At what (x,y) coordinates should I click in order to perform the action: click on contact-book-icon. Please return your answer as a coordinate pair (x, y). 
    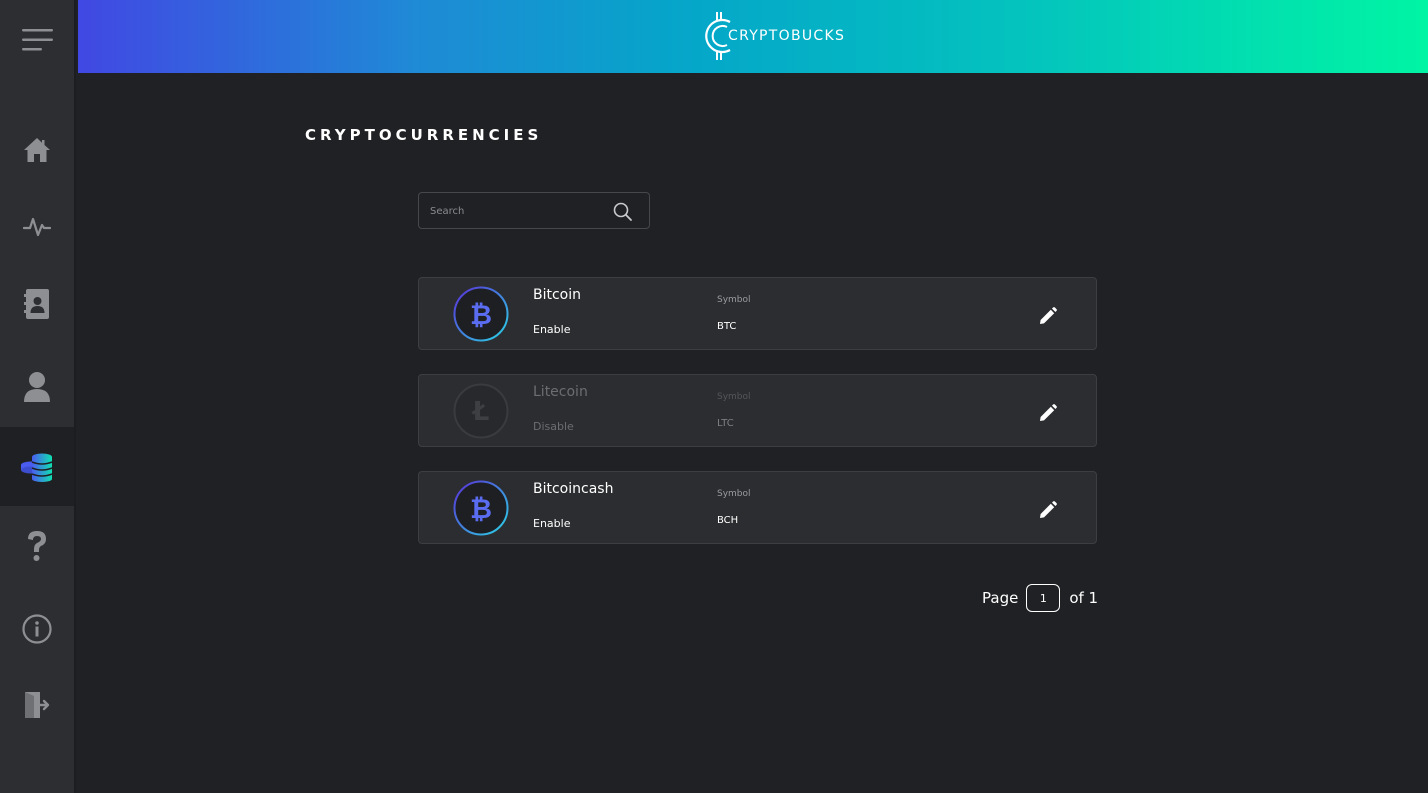
    Looking at the image, I should click on (36, 303).